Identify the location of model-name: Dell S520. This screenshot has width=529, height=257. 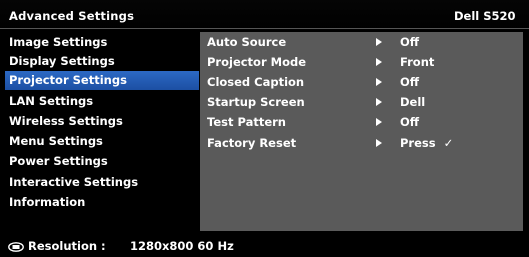
(485, 16).